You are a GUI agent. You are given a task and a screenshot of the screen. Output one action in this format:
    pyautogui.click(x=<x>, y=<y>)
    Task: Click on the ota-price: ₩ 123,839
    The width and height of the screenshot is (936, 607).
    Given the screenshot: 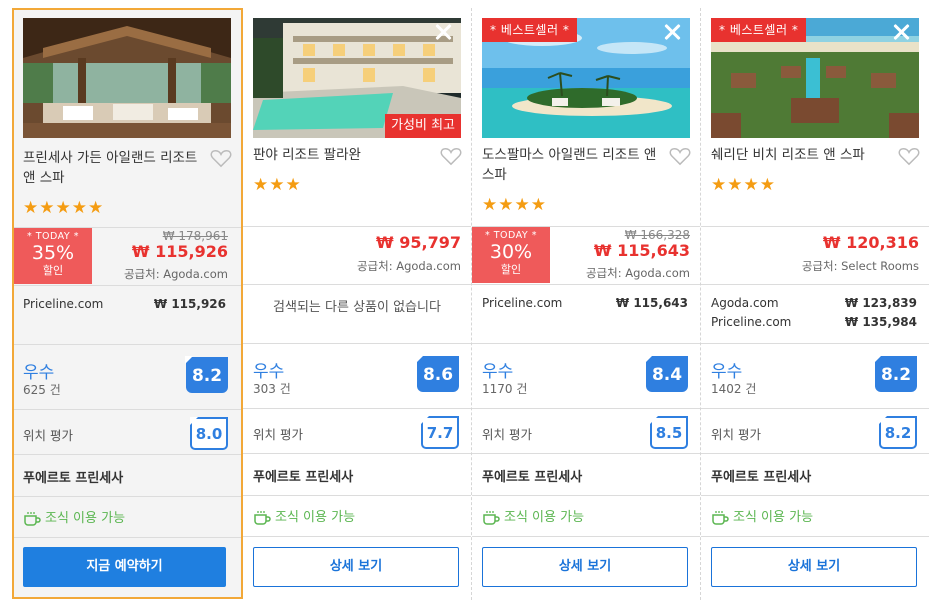 What is the action you would take?
    pyautogui.click(x=880, y=303)
    